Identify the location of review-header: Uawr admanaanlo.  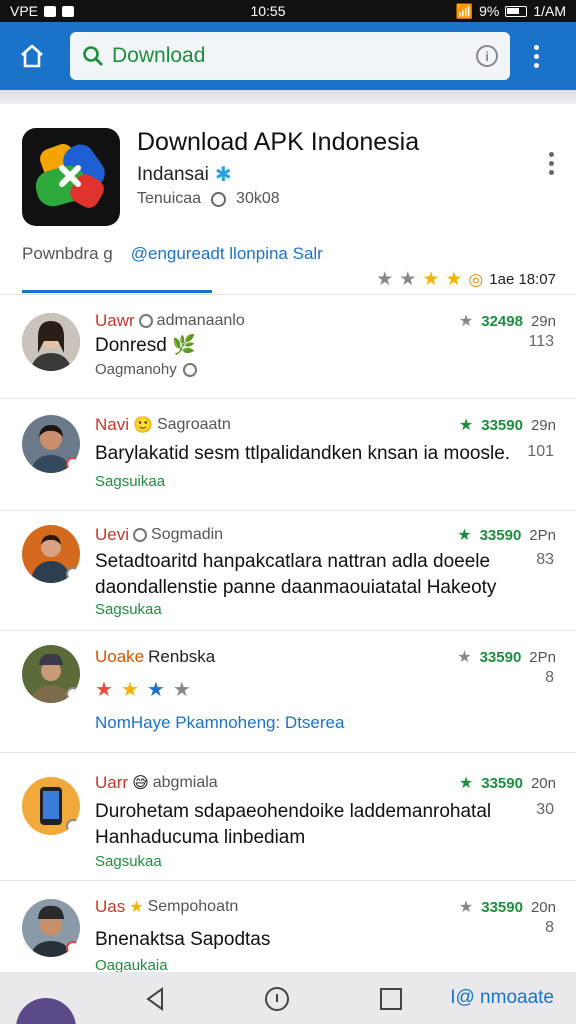
(170, 321).